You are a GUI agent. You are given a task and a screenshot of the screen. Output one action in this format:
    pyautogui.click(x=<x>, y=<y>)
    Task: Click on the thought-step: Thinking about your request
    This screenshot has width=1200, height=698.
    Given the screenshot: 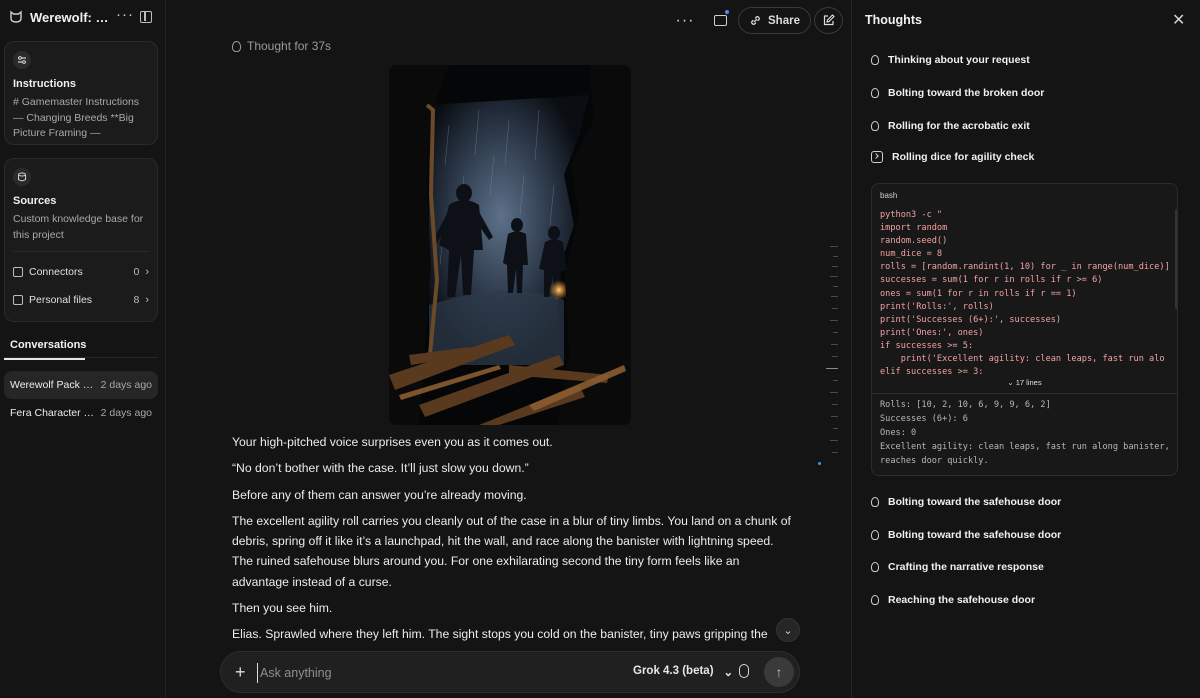 What is the action you would take?
    pyautogui.click(x=950, y=60)
    